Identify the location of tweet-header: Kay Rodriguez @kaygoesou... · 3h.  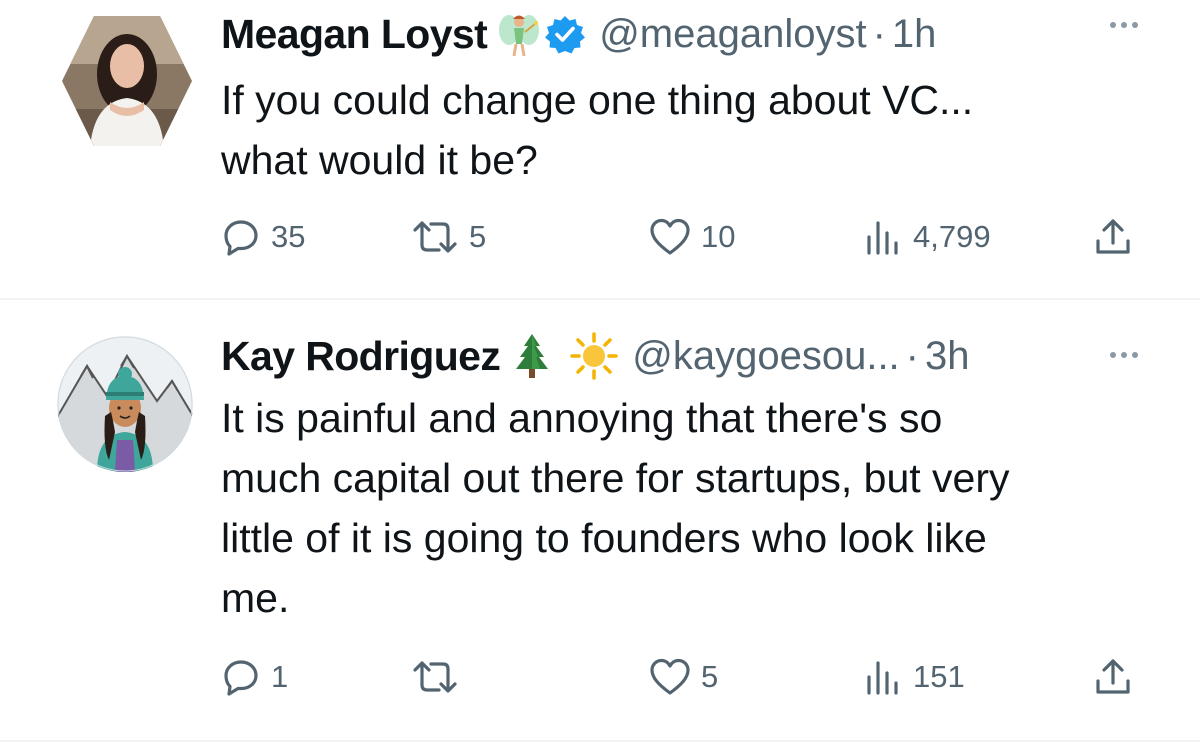
(710, 356).